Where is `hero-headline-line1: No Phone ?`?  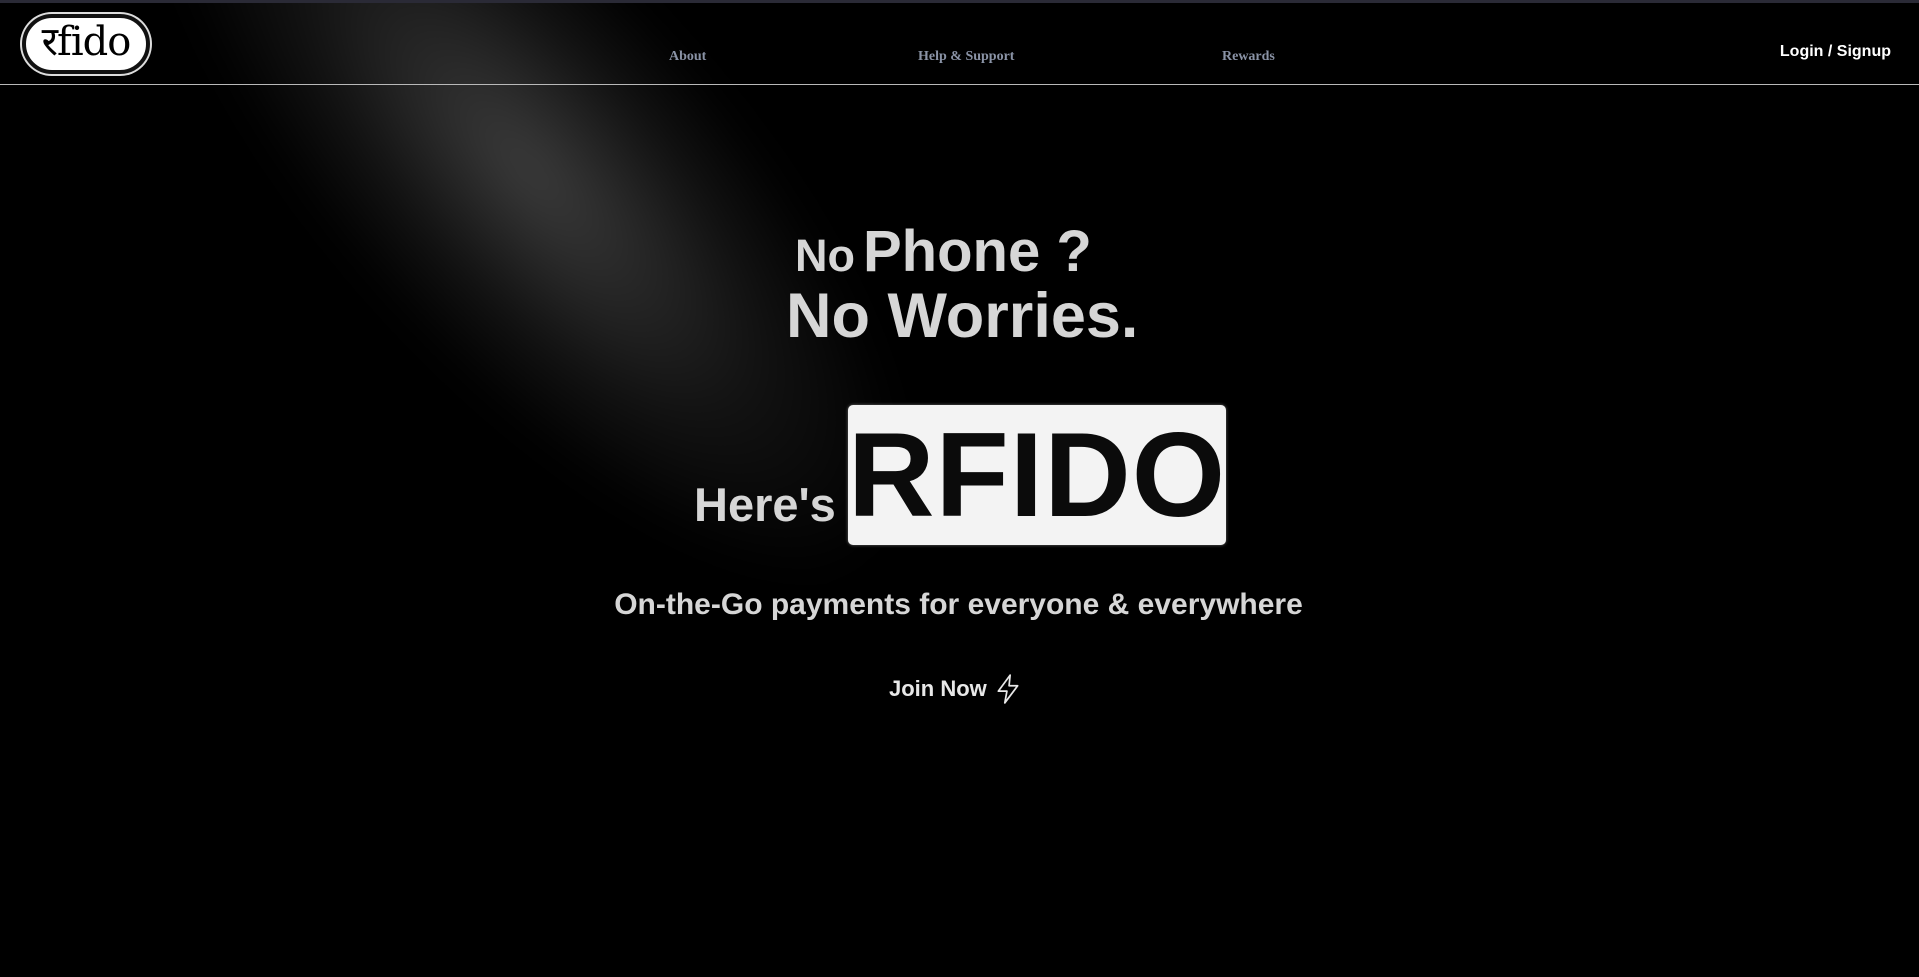 hero-headline-line1: No Phone ? is located at coordinates (943, 251).